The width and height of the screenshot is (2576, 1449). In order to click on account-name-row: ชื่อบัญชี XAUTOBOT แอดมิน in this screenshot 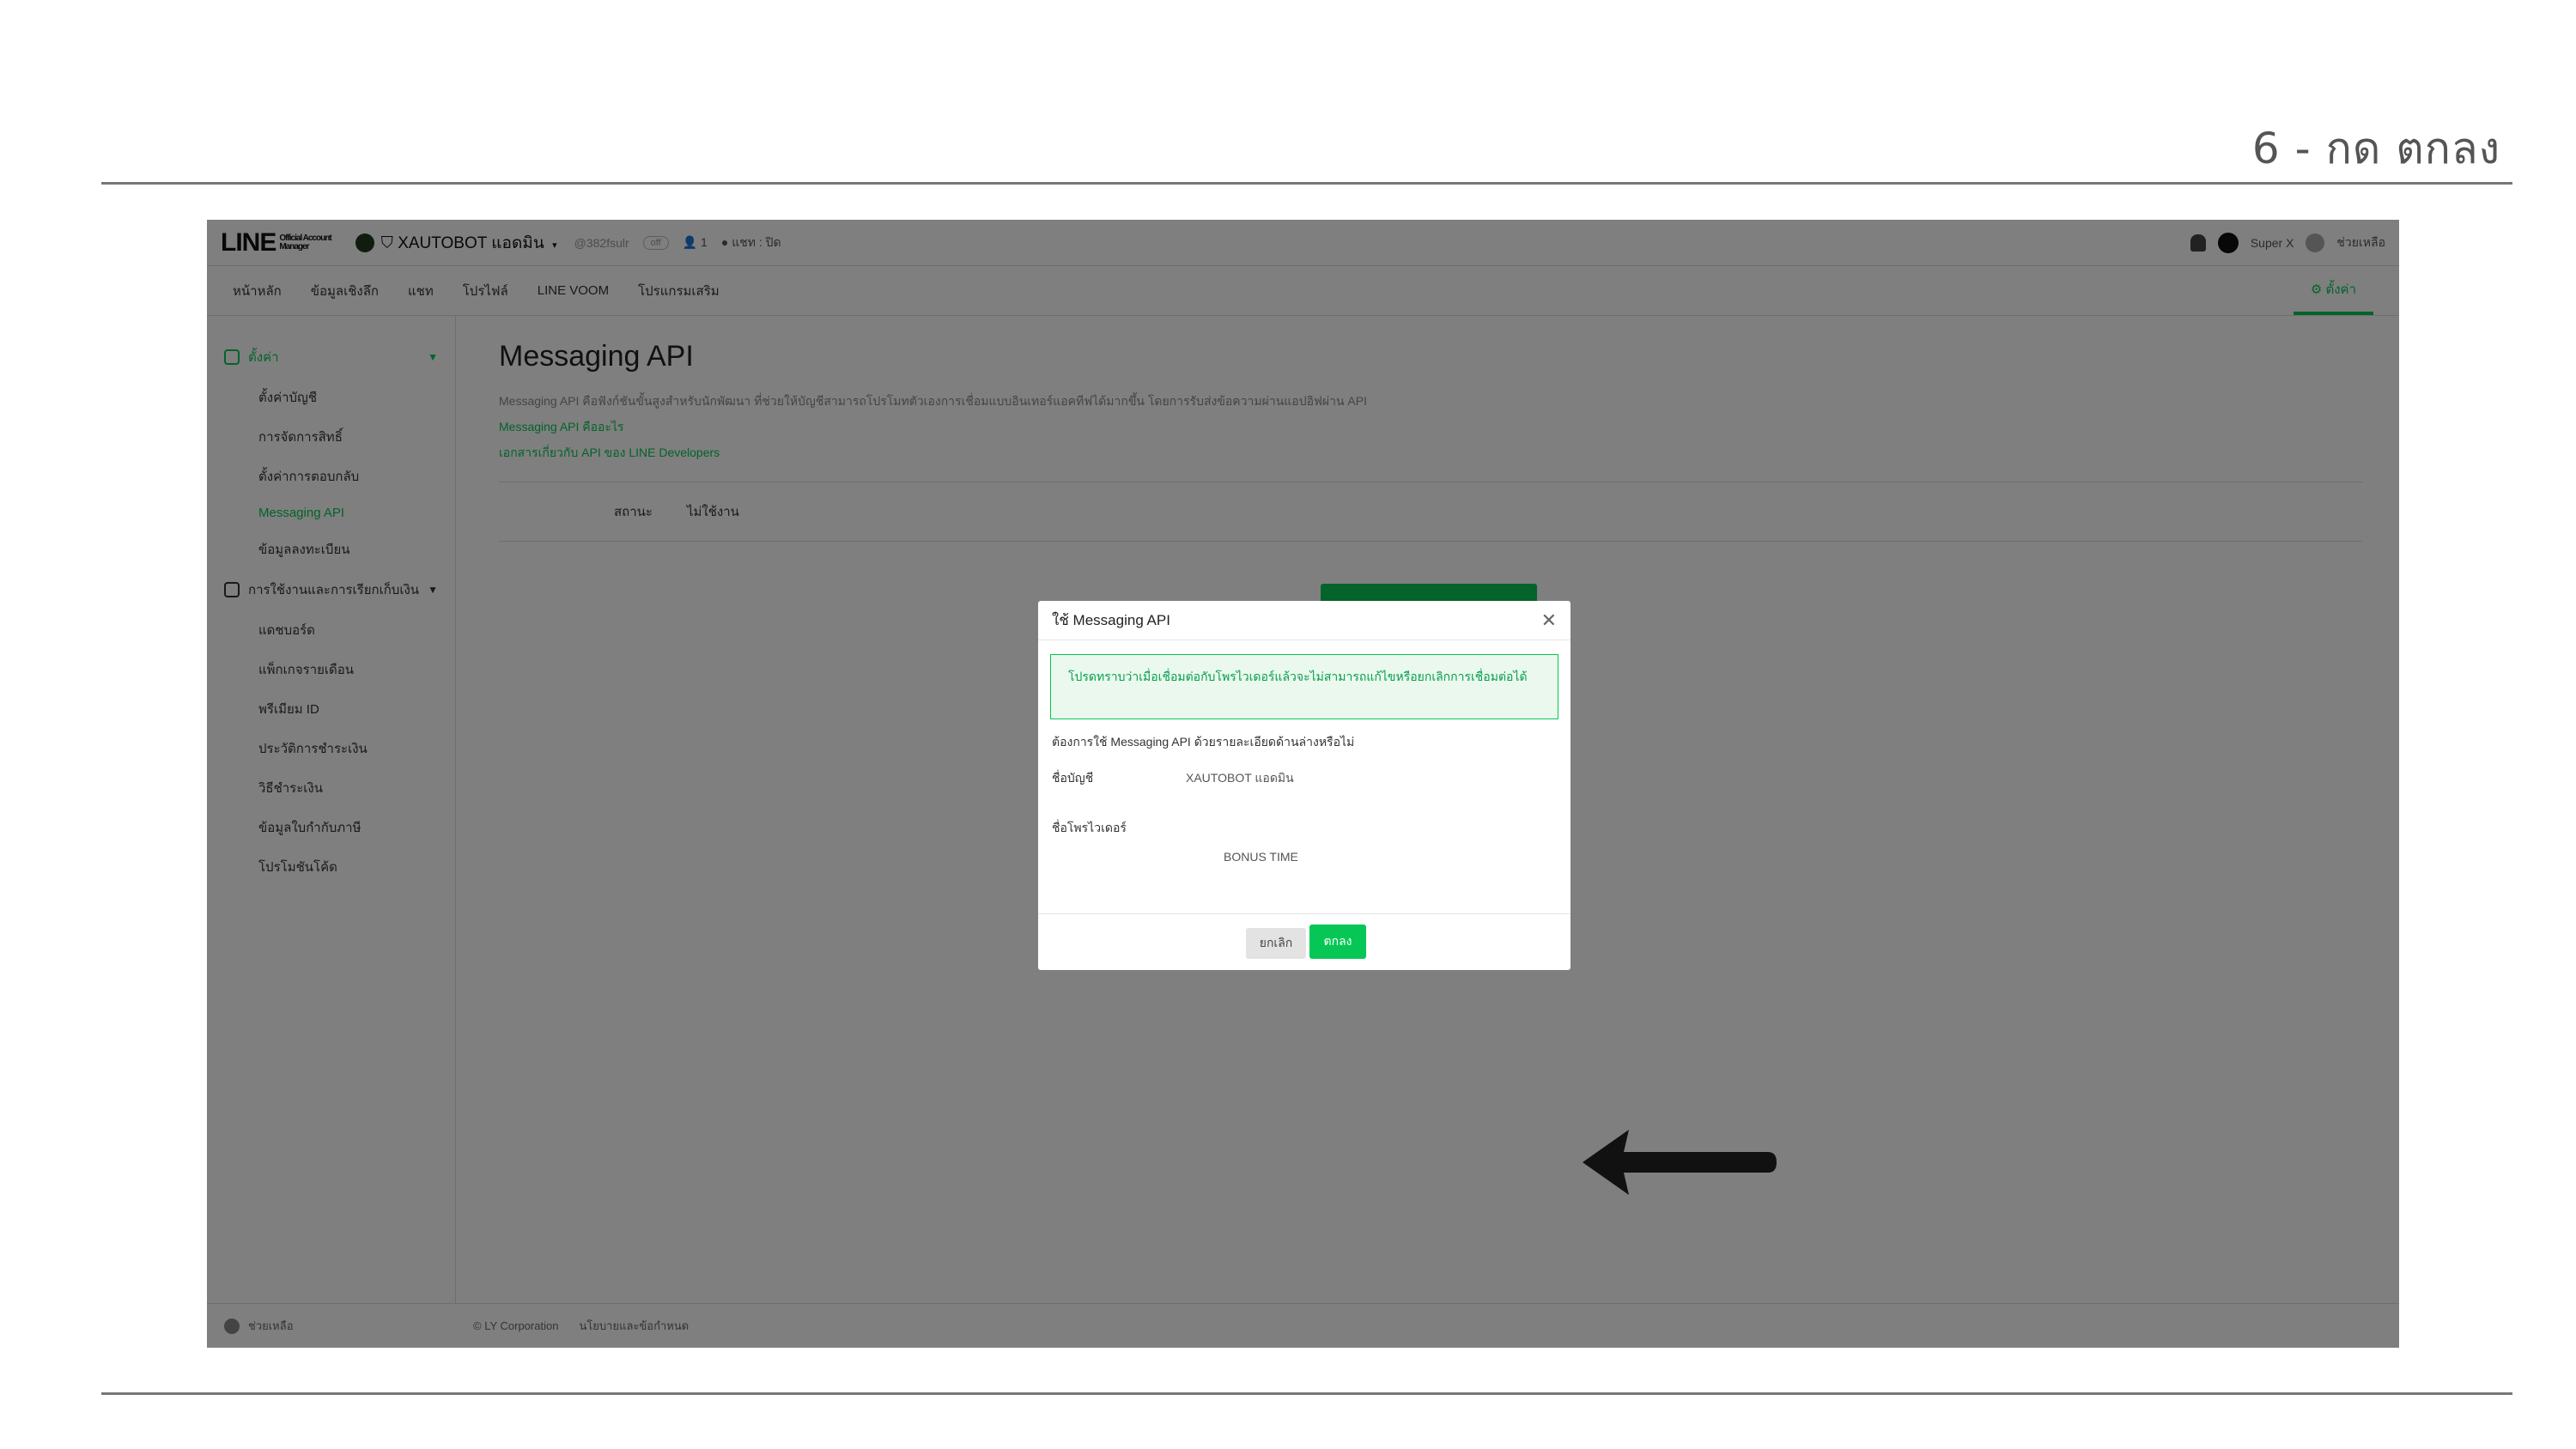, I will do `click(1305, 778)`.